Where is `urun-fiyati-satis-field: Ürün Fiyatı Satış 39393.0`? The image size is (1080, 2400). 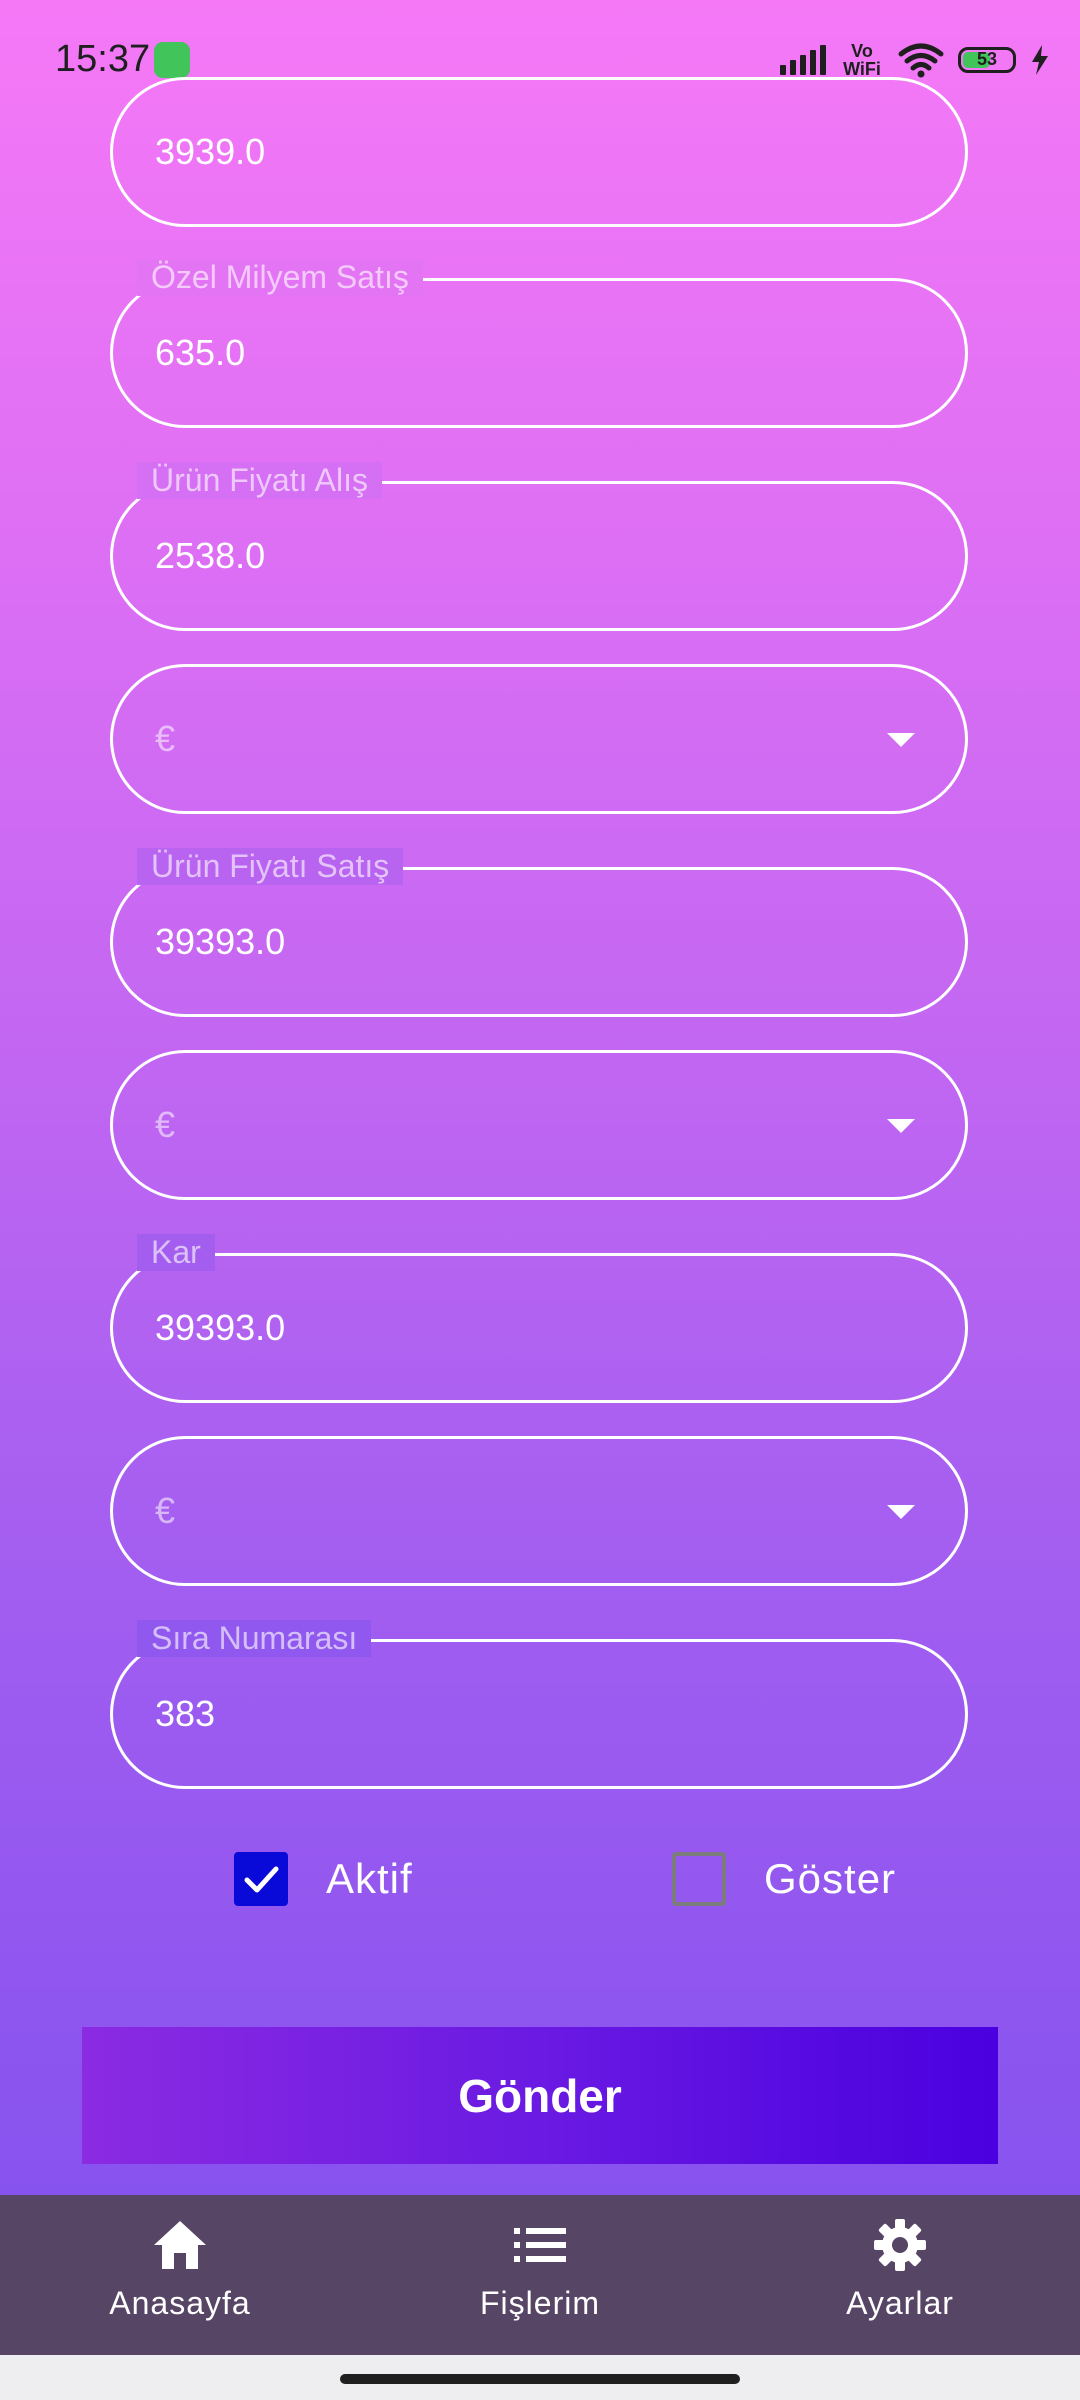
urun-fiyati-satis-field: Ürün Fiyatı Satış 39393.0 is located at coordinates (539, 932).